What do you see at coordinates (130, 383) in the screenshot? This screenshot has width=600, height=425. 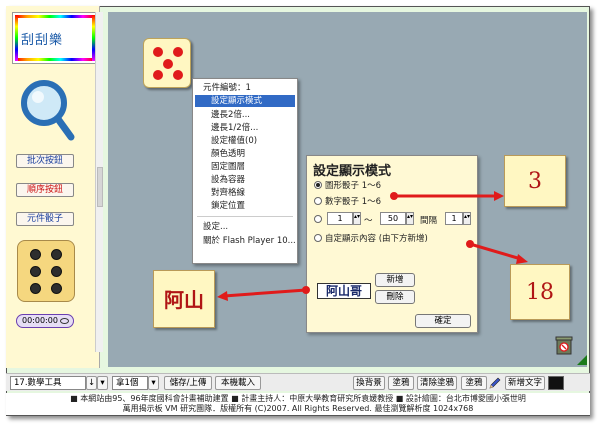 I see `count-select: 拿1個` at bounding box center [130, 383].